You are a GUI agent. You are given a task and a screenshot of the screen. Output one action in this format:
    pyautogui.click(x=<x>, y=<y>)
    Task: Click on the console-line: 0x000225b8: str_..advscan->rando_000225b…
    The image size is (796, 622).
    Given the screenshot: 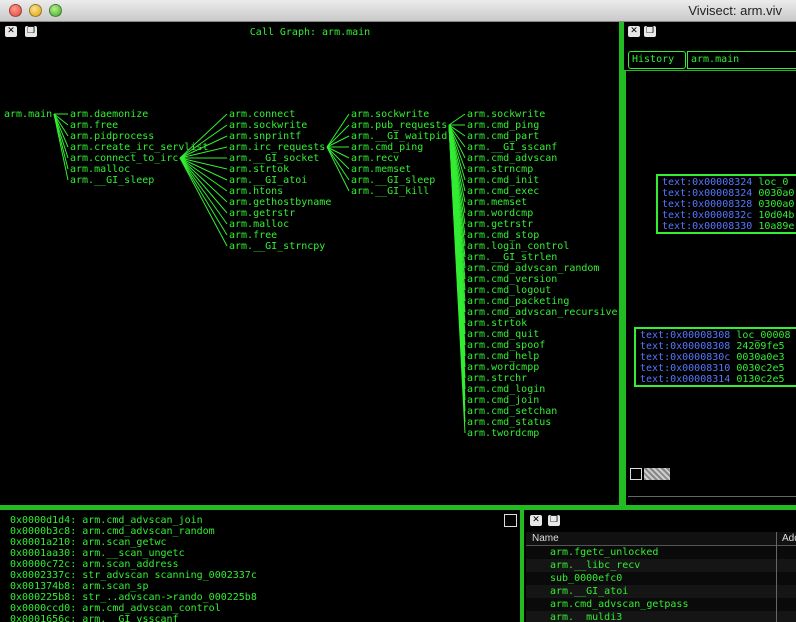 What is the action you would take?
    pyautogui.click(x=255, y=597)
    